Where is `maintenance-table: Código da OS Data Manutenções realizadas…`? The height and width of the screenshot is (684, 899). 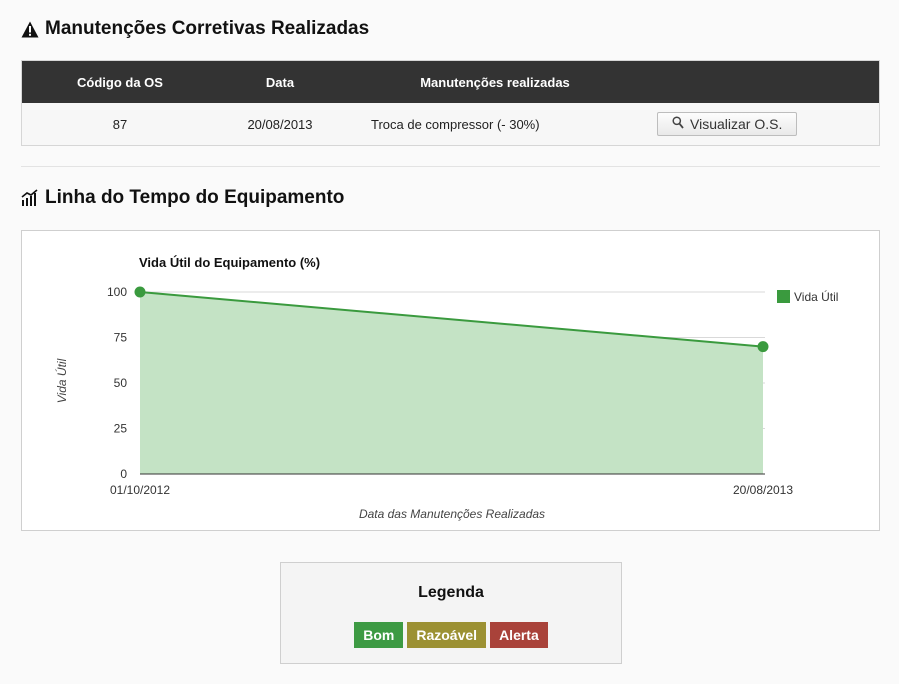
maintenance-table: Código da OS Data Manutenções realizadas… is located at coordinates (450, 103).